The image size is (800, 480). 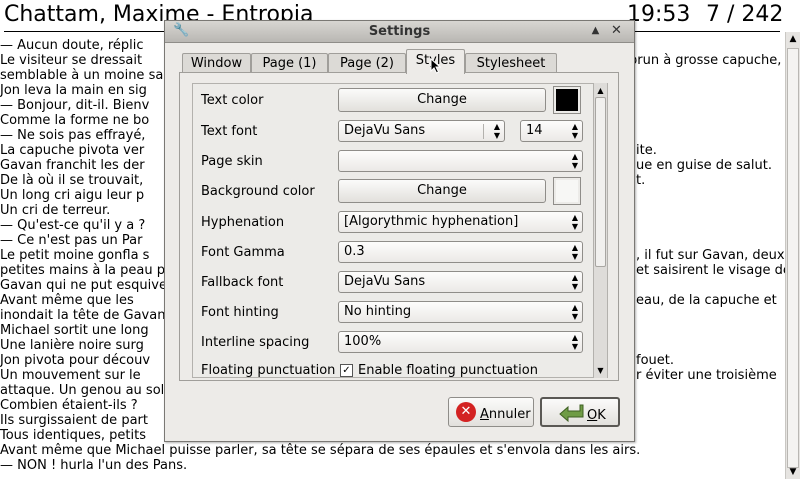 I want to click on floating-punctuation-label: Floating punctuation, so click(x=268, y=370).